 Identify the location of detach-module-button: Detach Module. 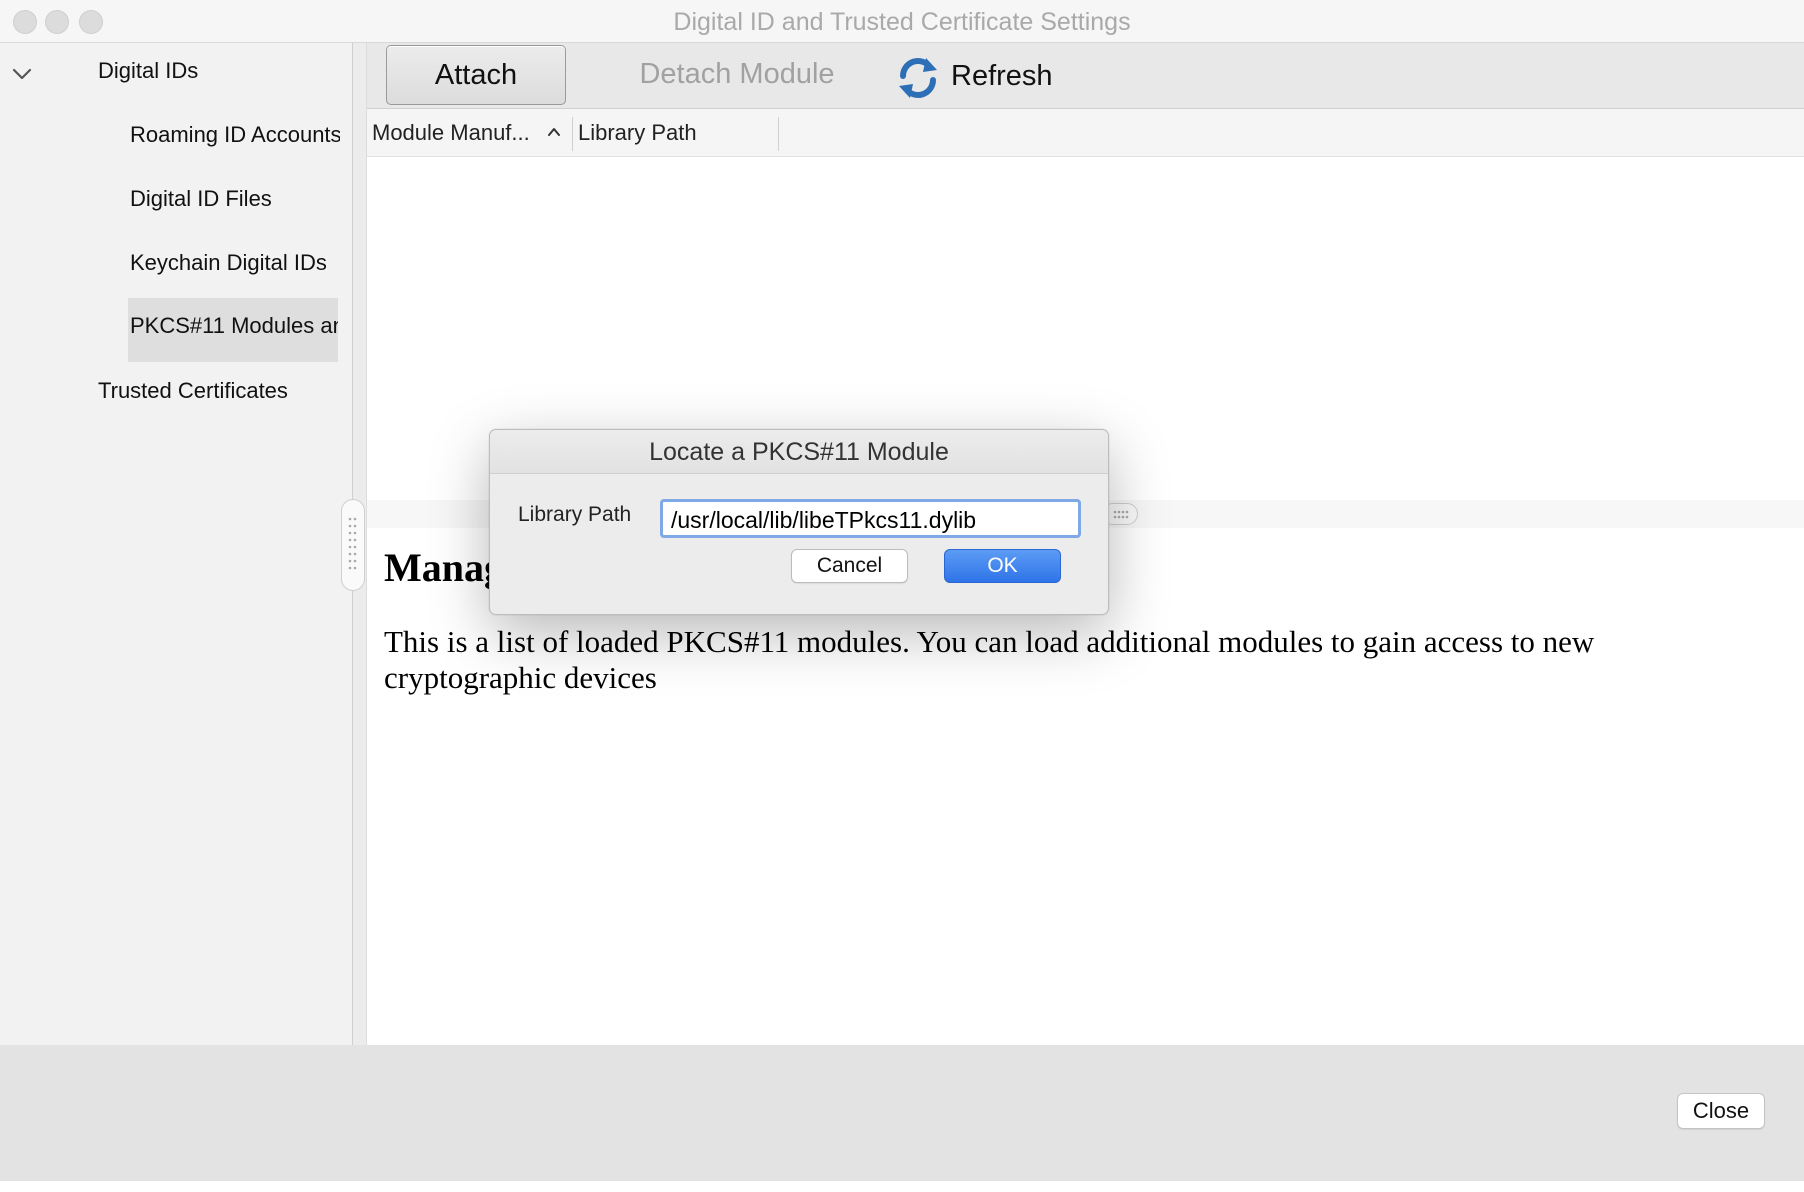
(737, 75).